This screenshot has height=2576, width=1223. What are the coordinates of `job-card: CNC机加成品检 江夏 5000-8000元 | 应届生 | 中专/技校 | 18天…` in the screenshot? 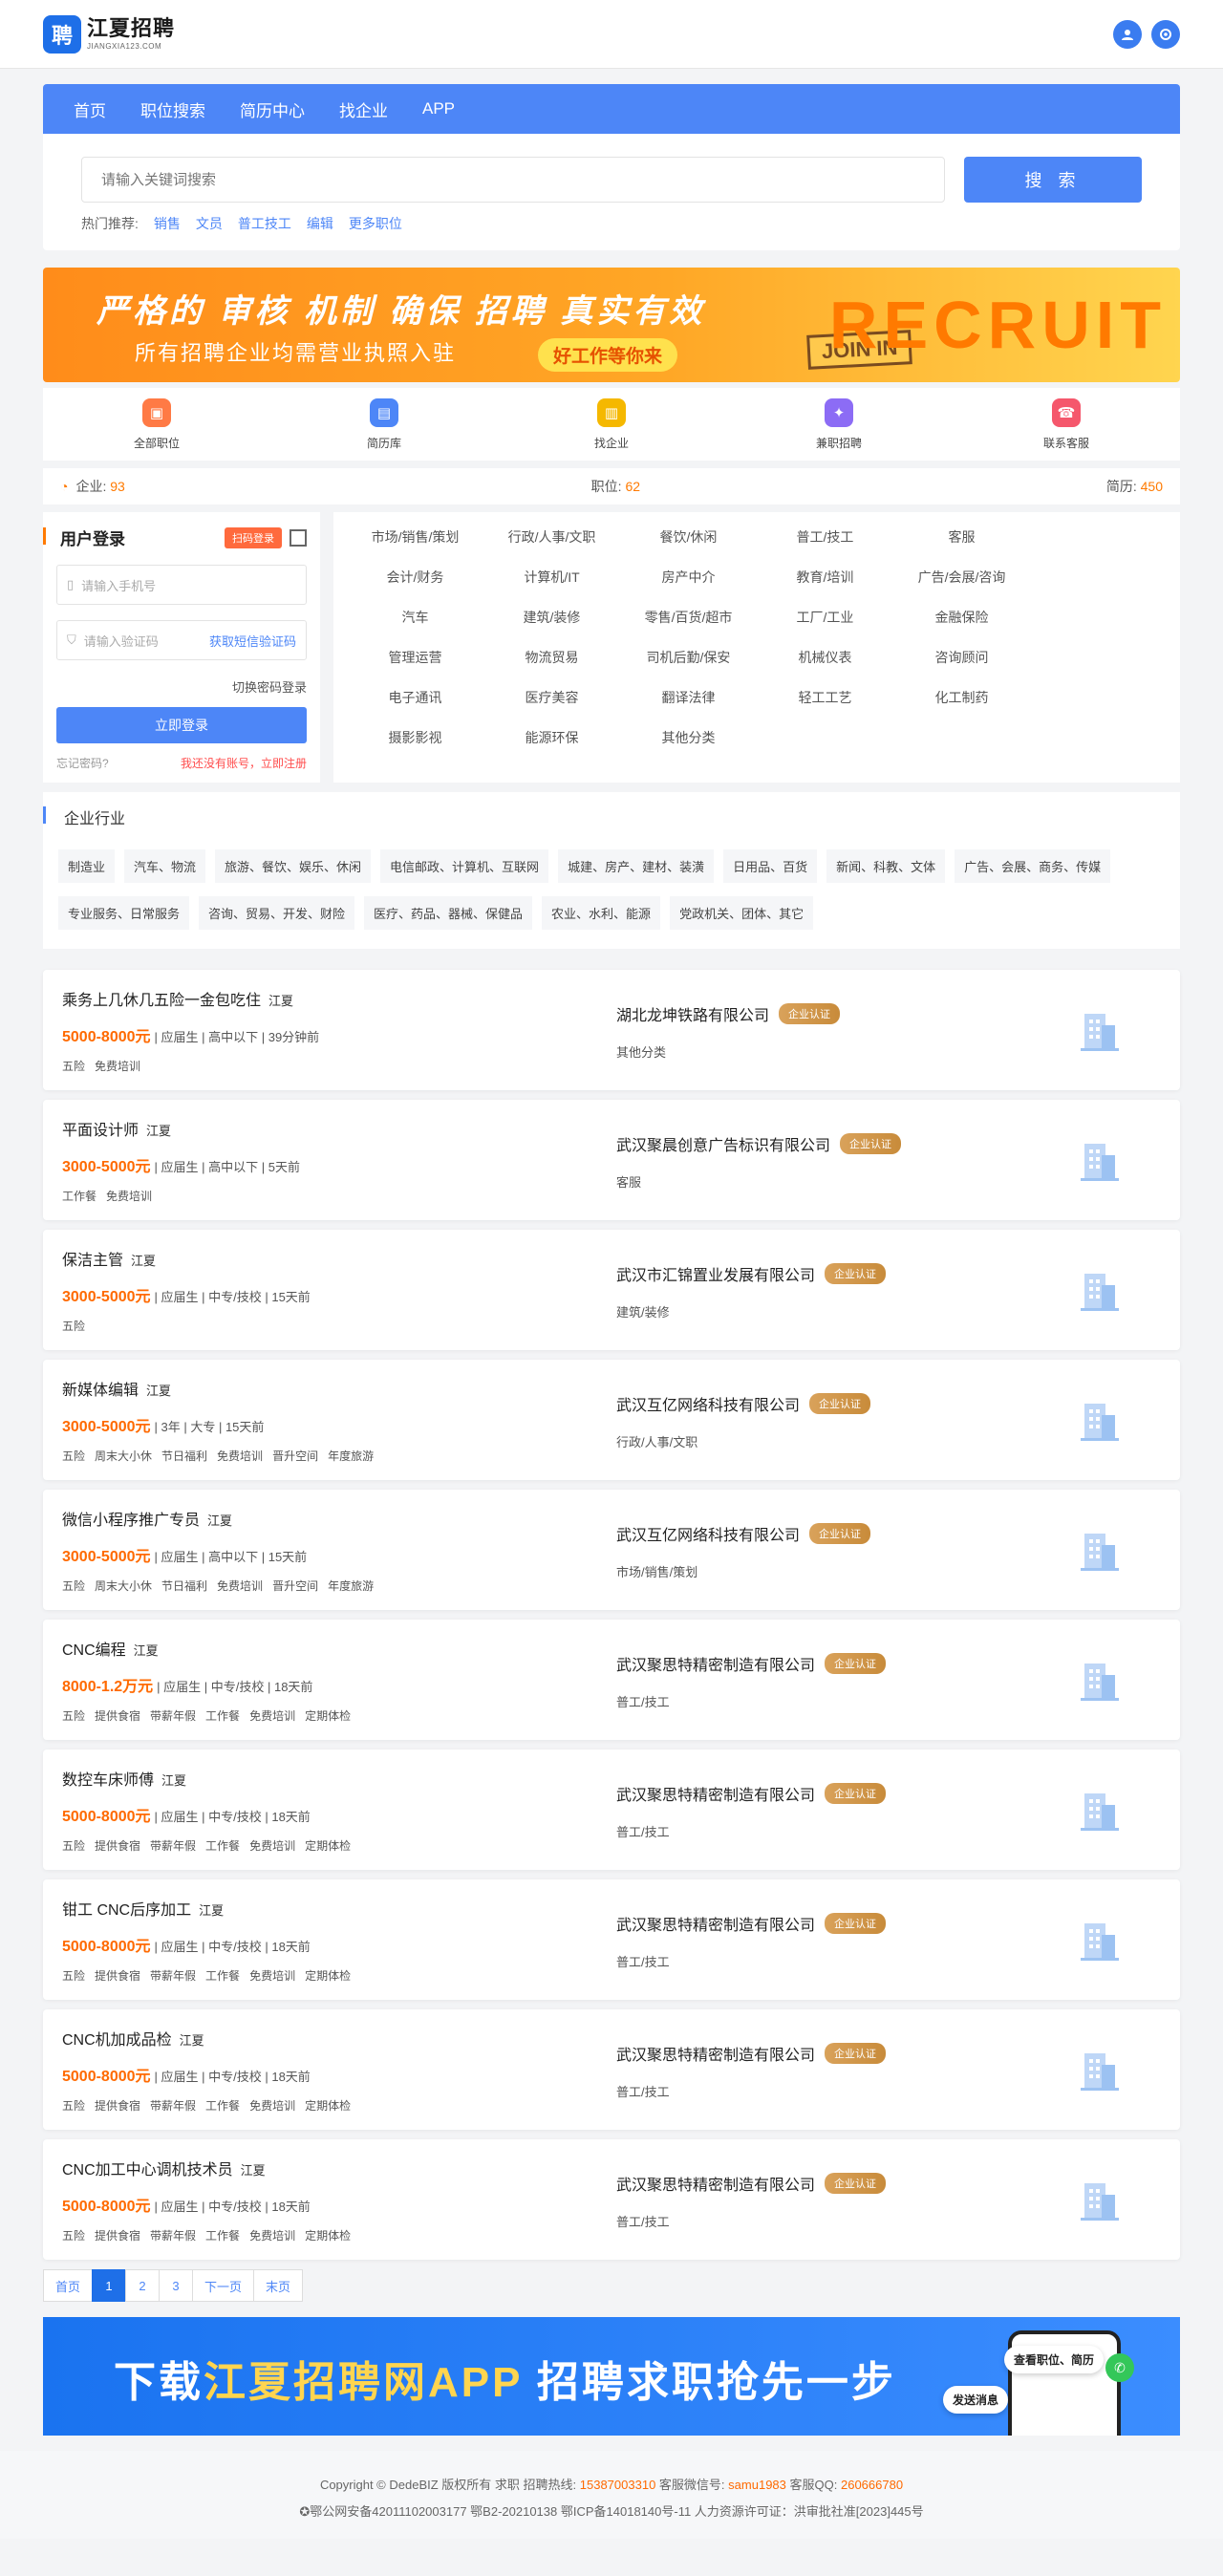 It's located at (611, 2069).